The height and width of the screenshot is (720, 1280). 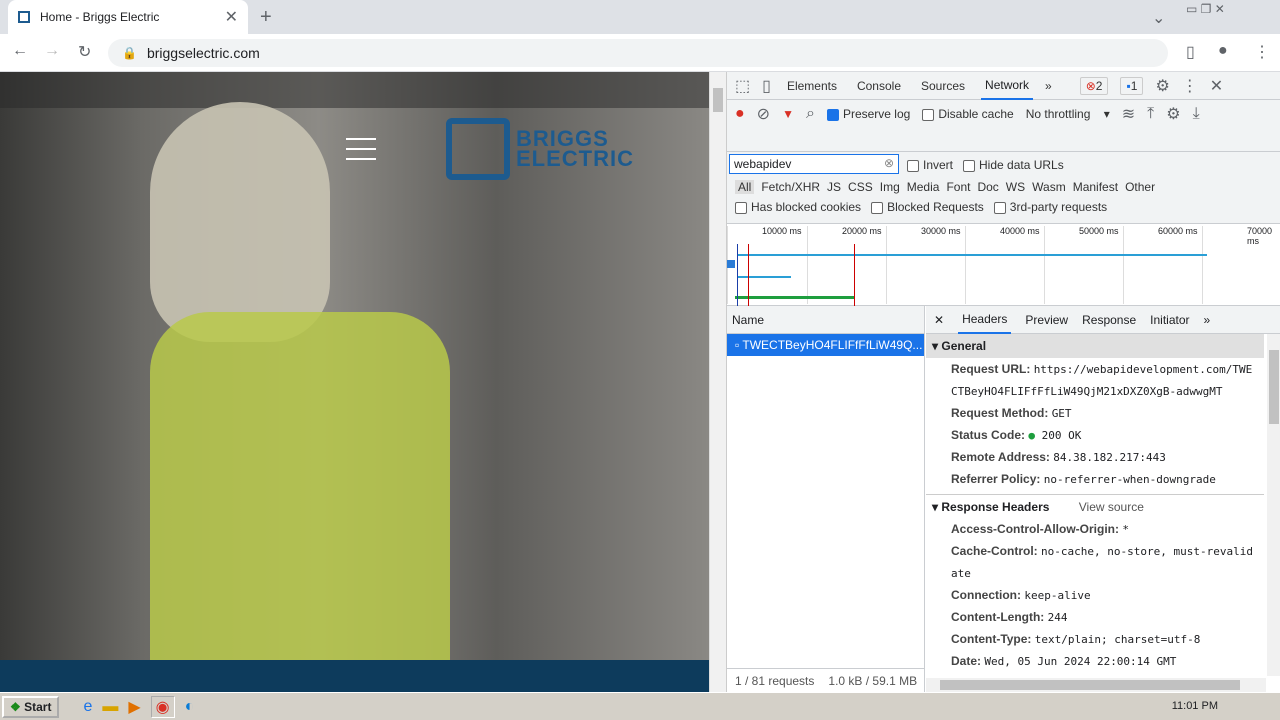 I want to click on more-options-icon: ⋮, so click(x=1190, y=86).